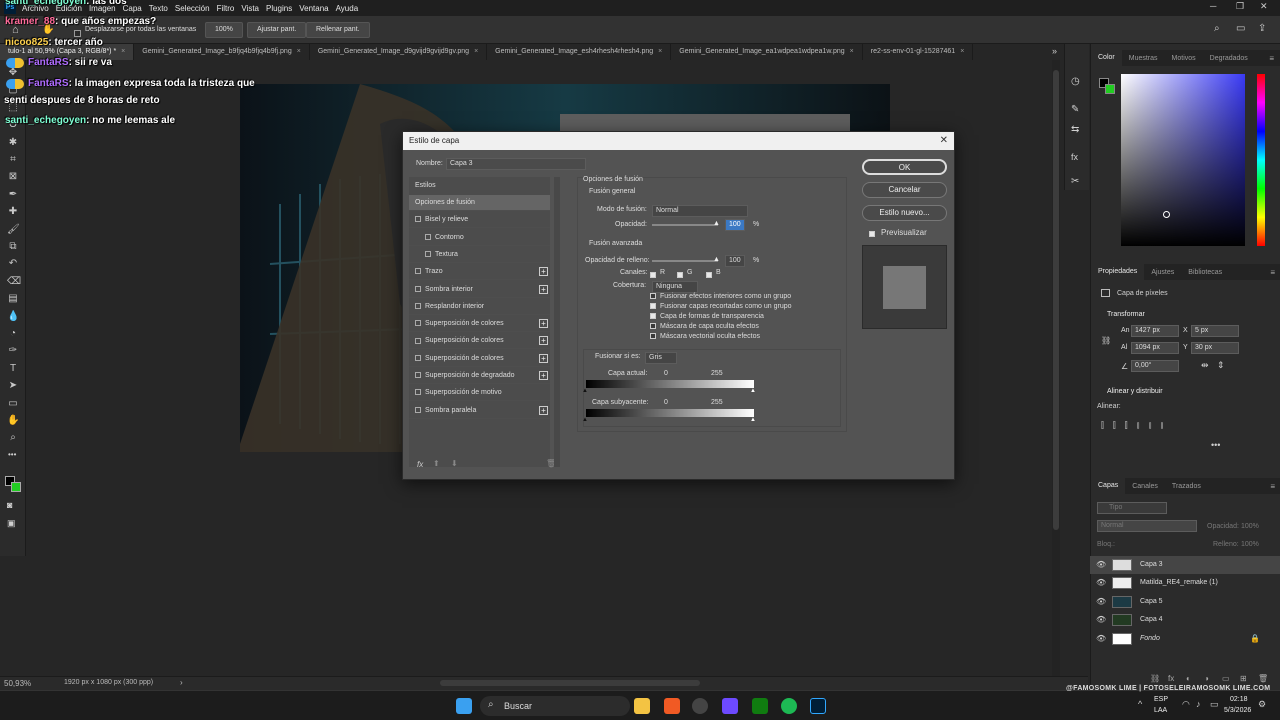 Image resolution: width=1280 pixels, height=720 pixels. Describe the element at coordinates (13, 316) in the screenshot. I see `blur-icon: 💧` at that location.